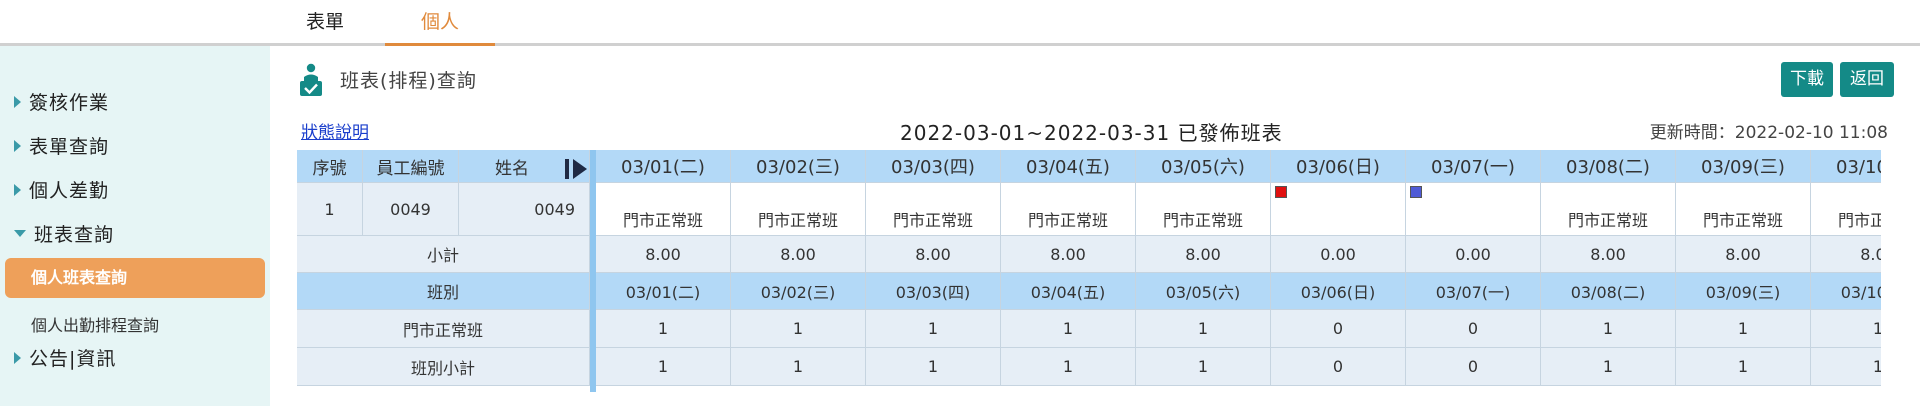 This screenshot has width=1920, height=406. Describe the element at coordinates (1867, 79) in the screenshot. I see `back-button: 返回` at that location.